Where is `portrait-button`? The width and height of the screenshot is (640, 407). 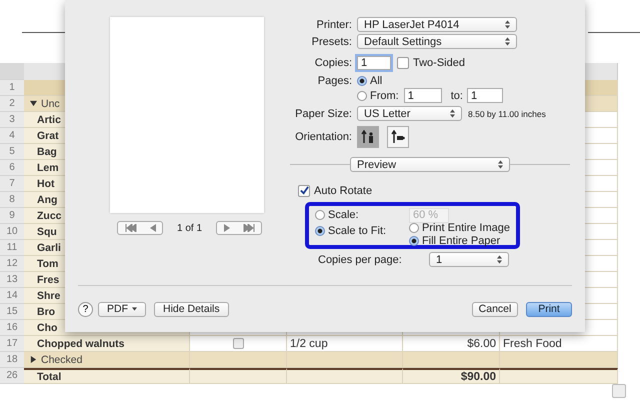
portrait-button is located at coordinates (368, 137).